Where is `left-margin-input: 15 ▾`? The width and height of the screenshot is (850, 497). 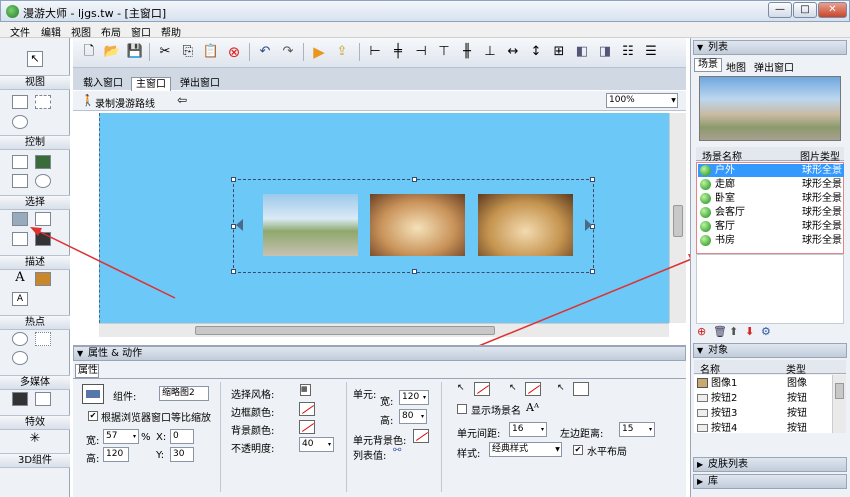 left-margin-input: 15 ▾ is located at coordinates (637, 429).